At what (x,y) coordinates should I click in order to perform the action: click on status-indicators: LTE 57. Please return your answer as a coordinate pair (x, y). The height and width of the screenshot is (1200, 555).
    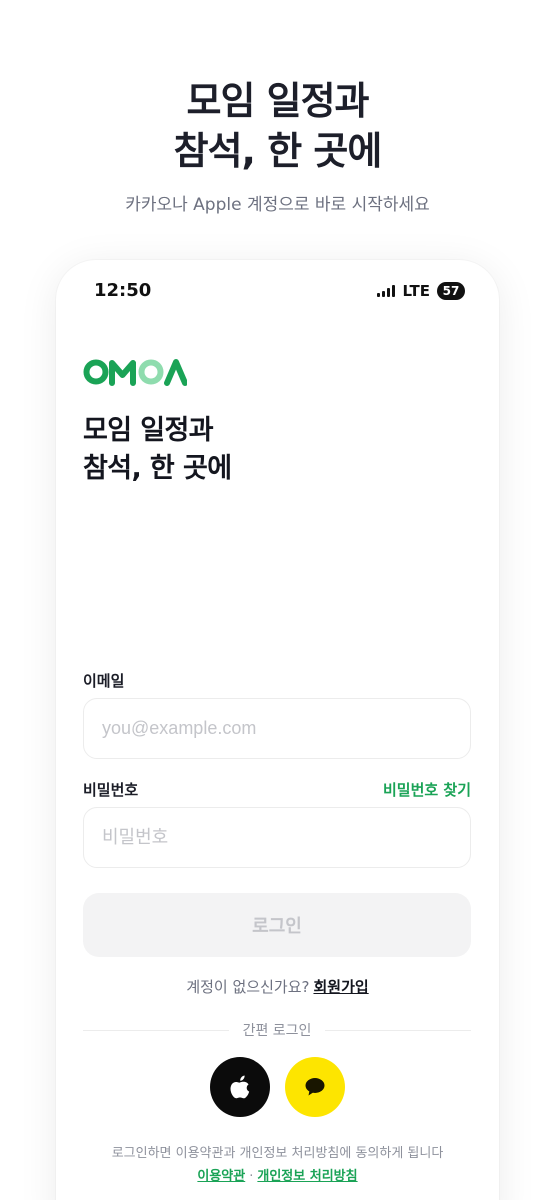
    Looking at the image, I should click on (421, 291).